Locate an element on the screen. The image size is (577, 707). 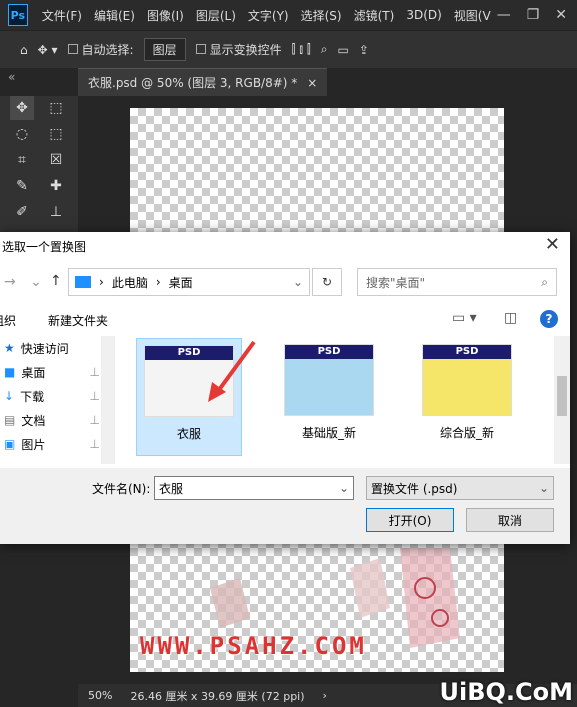
workspace-icon: ▭ is located at coordinates (343, 50).